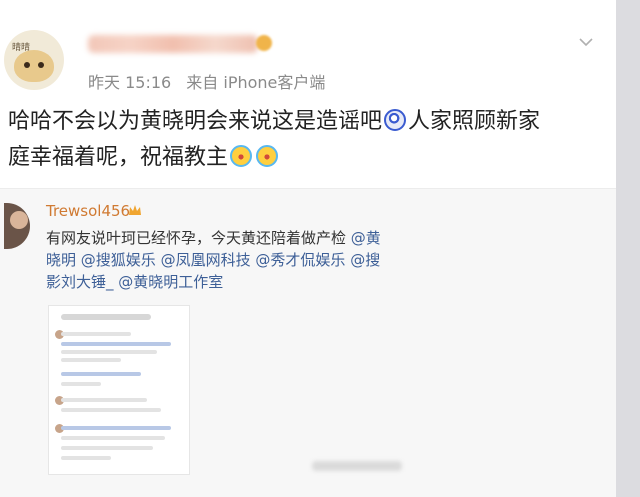 Image resolution: width=640 pixels, height=497 pixels. Describe the element at coordinates (628, 248) in the screenshot. I see `page-edge` at that location.